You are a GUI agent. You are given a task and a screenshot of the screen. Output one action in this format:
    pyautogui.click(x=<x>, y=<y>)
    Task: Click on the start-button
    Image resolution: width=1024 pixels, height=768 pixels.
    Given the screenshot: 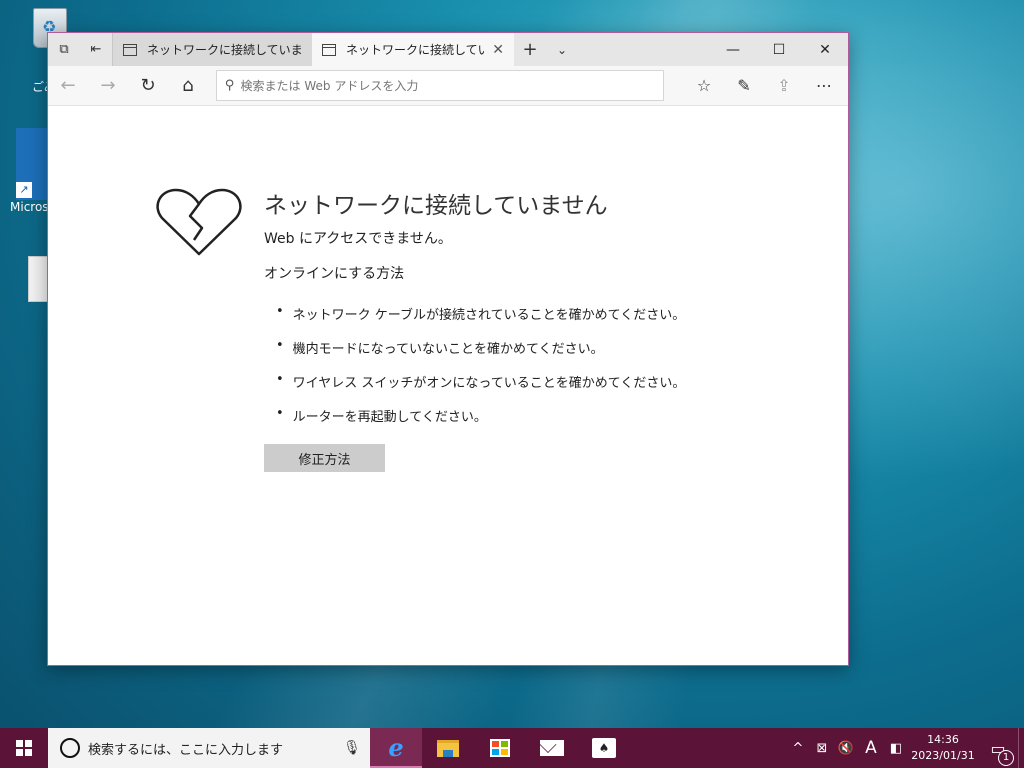 What is the action you would take?
    pyautogui.click(x=24, y=748)
    